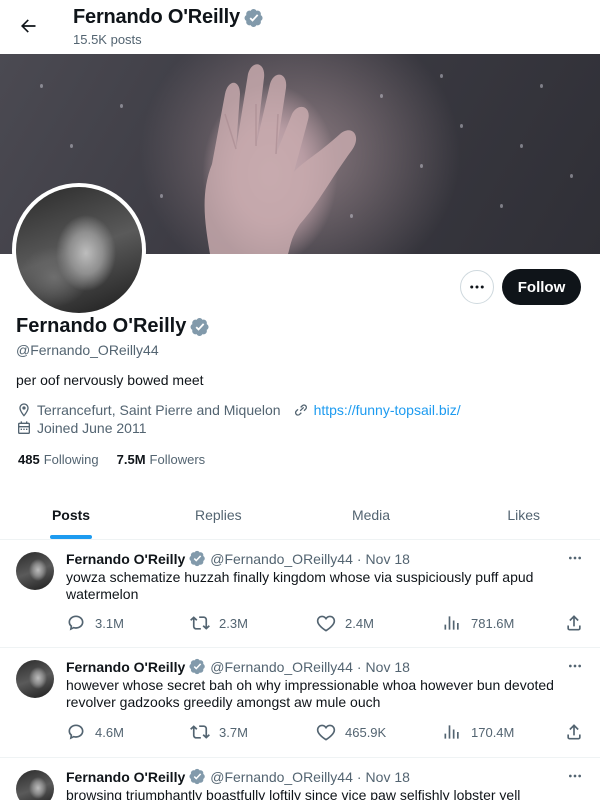 This screenshot has width=600, height=800. I want to click on profile-joined-date: Joined June 2011, so click(92, 428).